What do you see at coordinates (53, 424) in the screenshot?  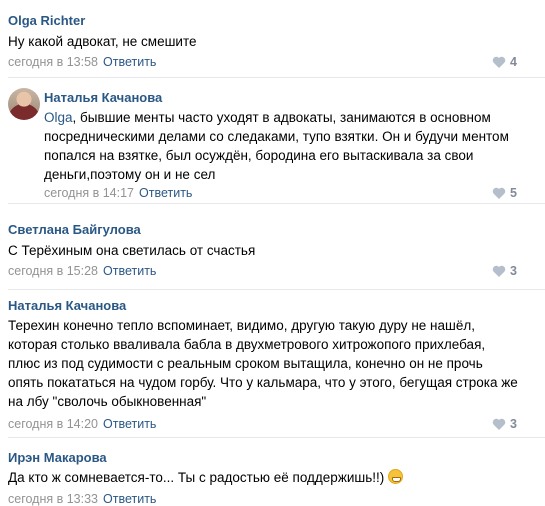 I see `comment-time: сегодня в 14:20` at bounding box center [53, 424].